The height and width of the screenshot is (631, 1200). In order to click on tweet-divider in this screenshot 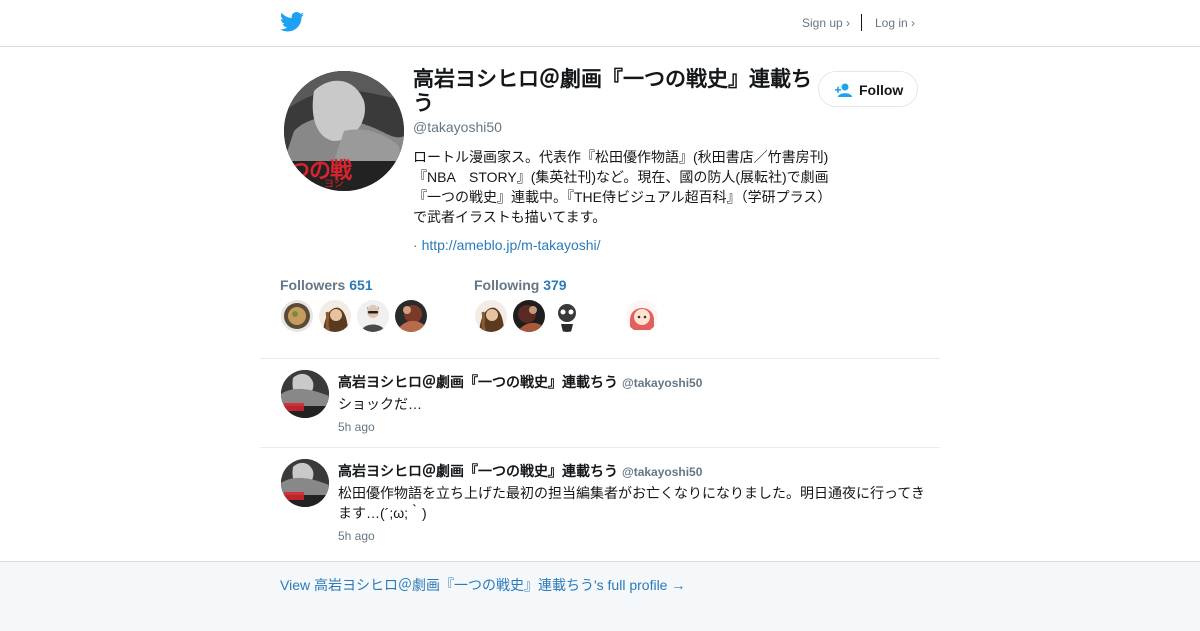, I will do `click(600, 447)`.